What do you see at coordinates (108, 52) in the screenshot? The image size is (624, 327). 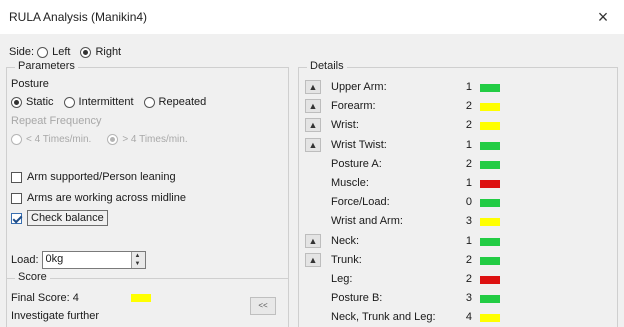 I see `side-right-label: Right` at bounding box center [108, 52].